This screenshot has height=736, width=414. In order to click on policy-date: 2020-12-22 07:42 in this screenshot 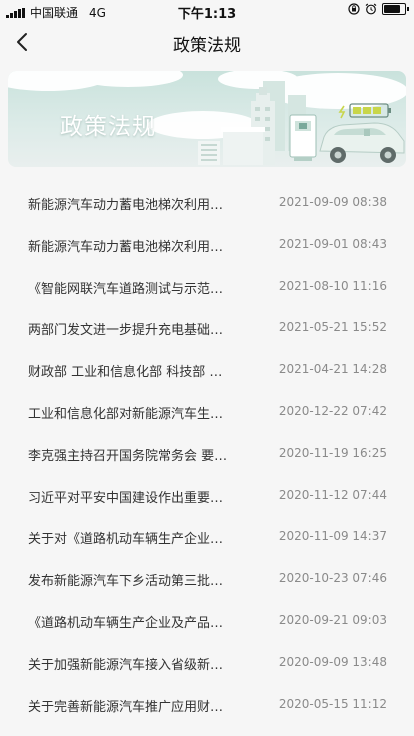, I will do `click(332, 410)`.